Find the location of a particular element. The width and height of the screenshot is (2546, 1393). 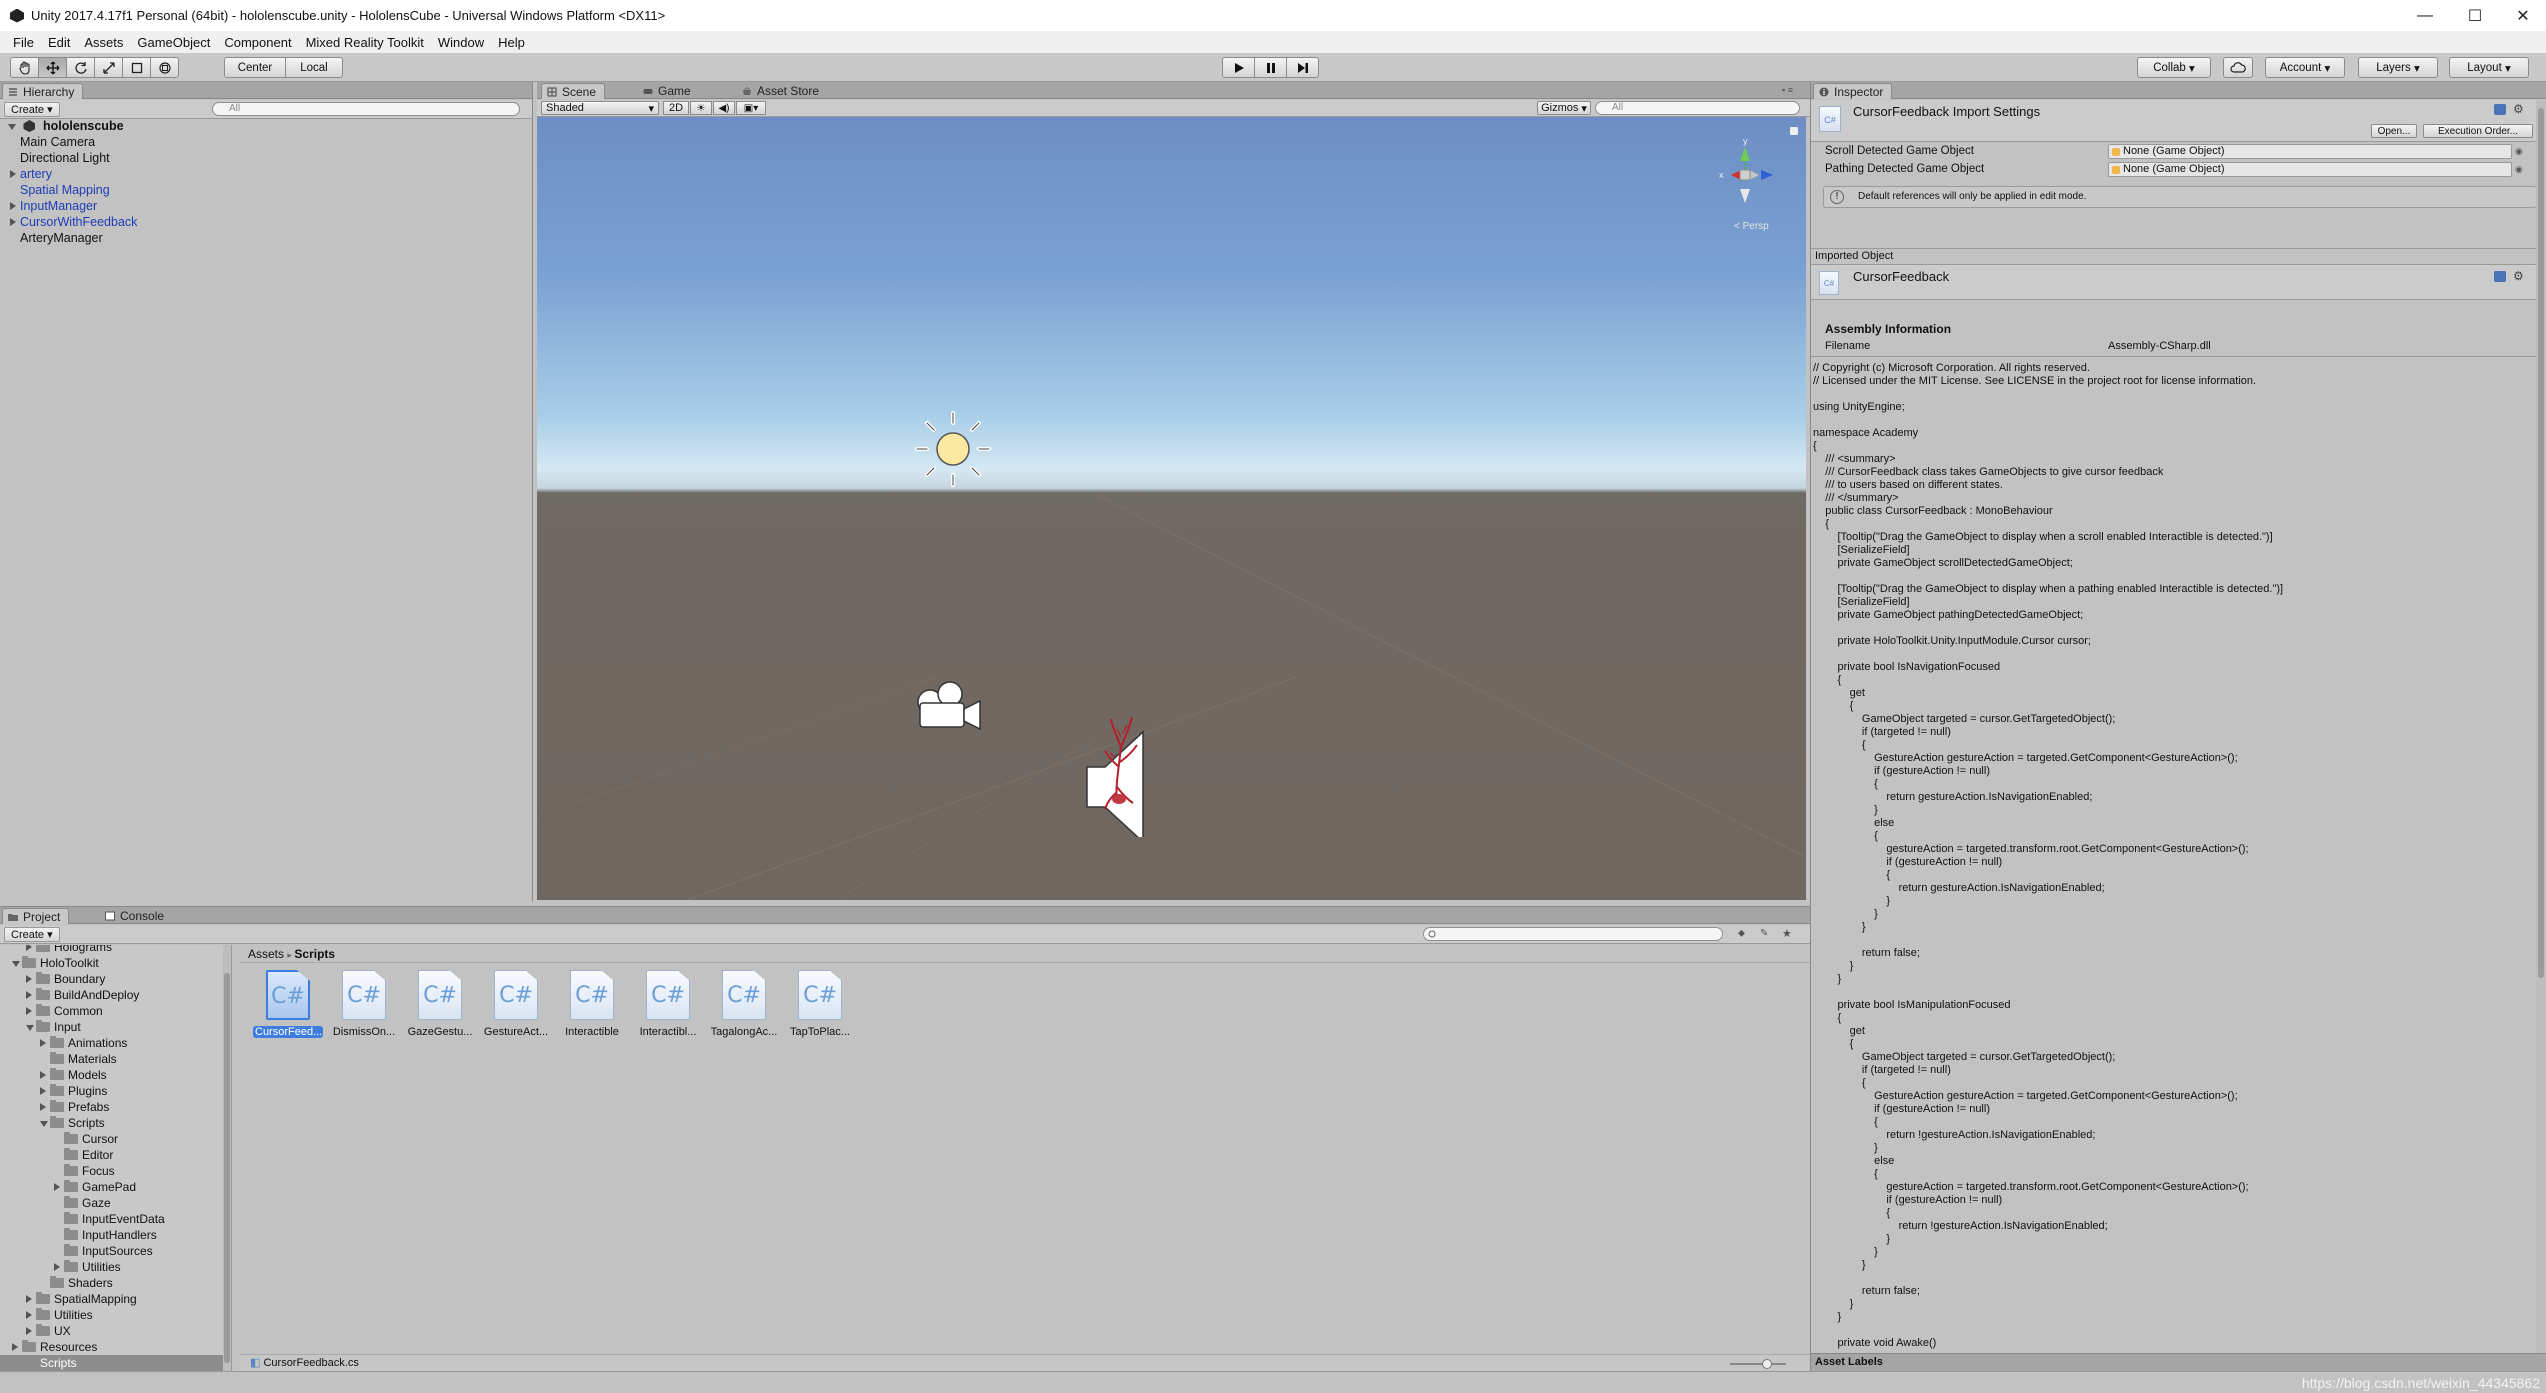

gizmos-dropdown: Gizmos ▾ is located at coordinates (1564, 108).